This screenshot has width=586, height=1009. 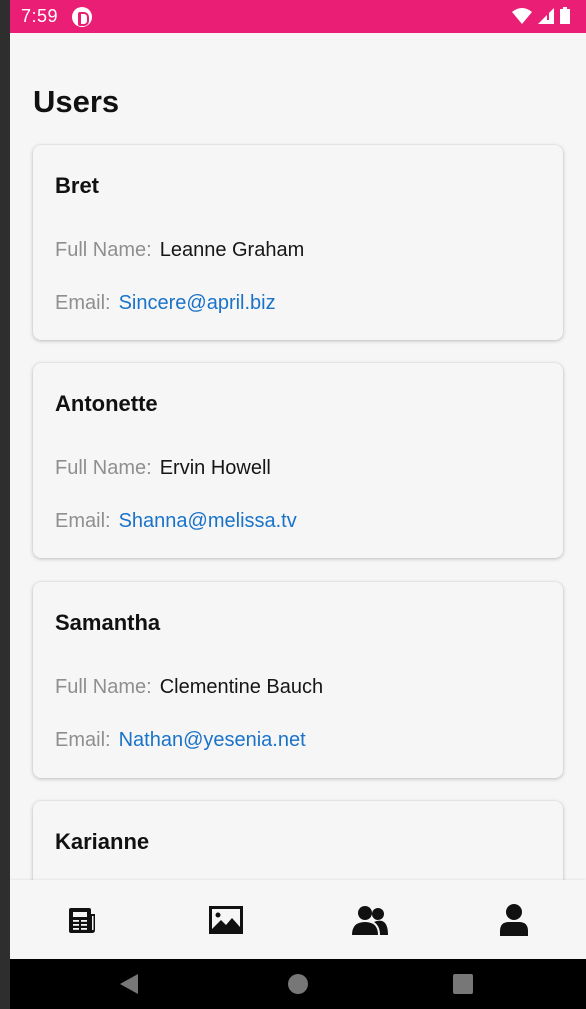 I want to click on email-row: Email: Nathan@yesenia.net, so click(x=180, y=740).